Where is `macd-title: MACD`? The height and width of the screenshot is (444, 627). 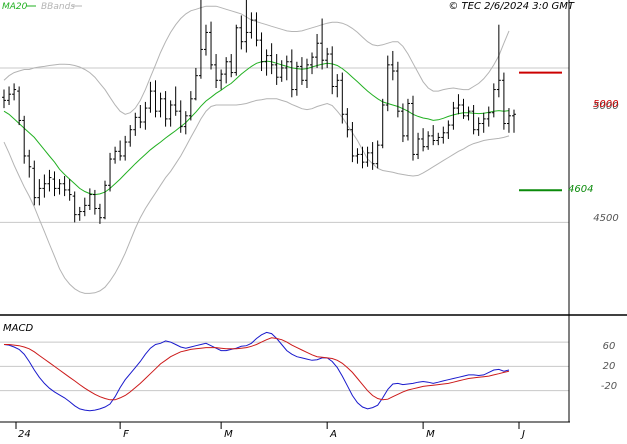
macd-title: MACD is located at coordinates (18, 328).